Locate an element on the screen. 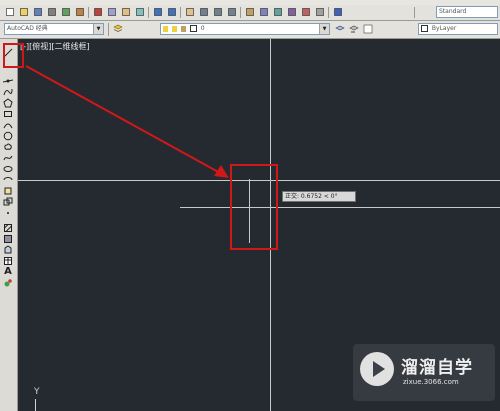 The height and width of the screenshot is (411, 500). markup-icon is located at coordinates (306, 12).